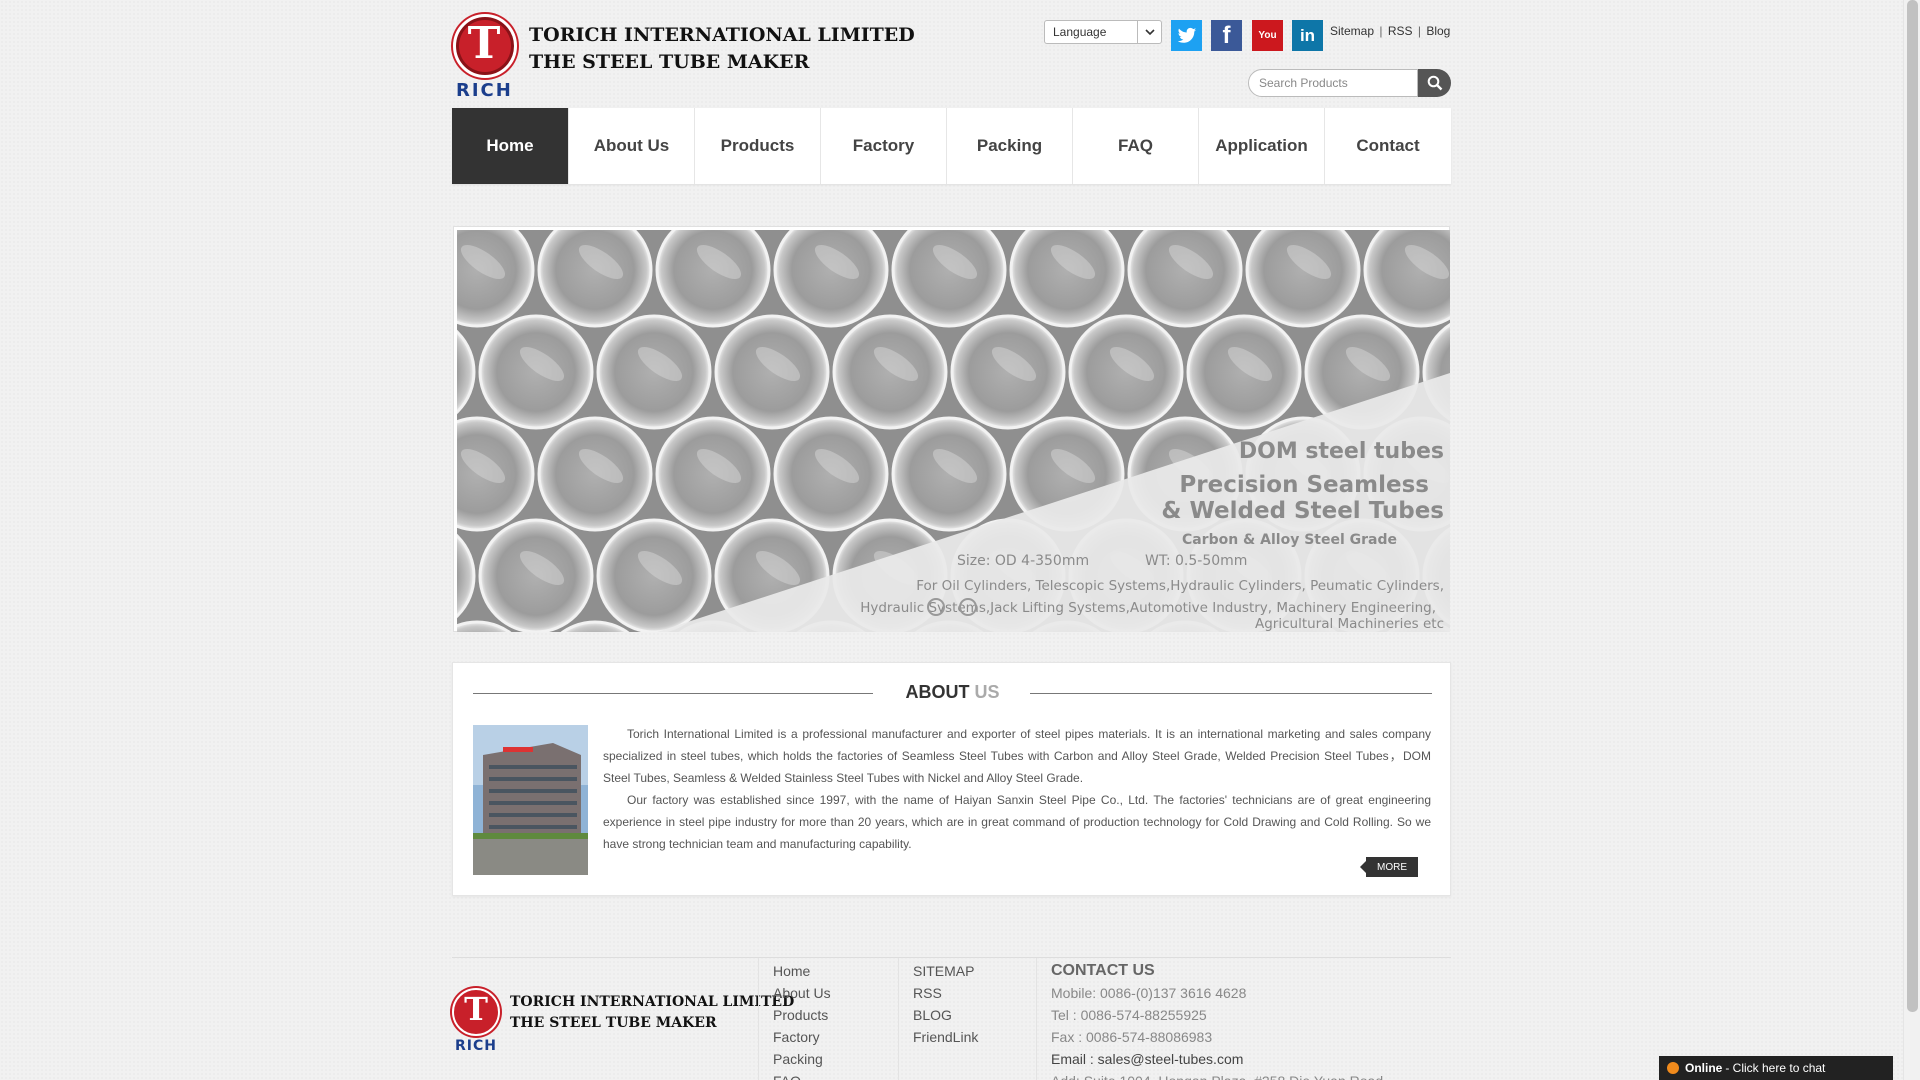 Image resolution: width=1920 pixels, height=1080 pixels. I want to click on site-logo: T RICH, so click(485, 57).